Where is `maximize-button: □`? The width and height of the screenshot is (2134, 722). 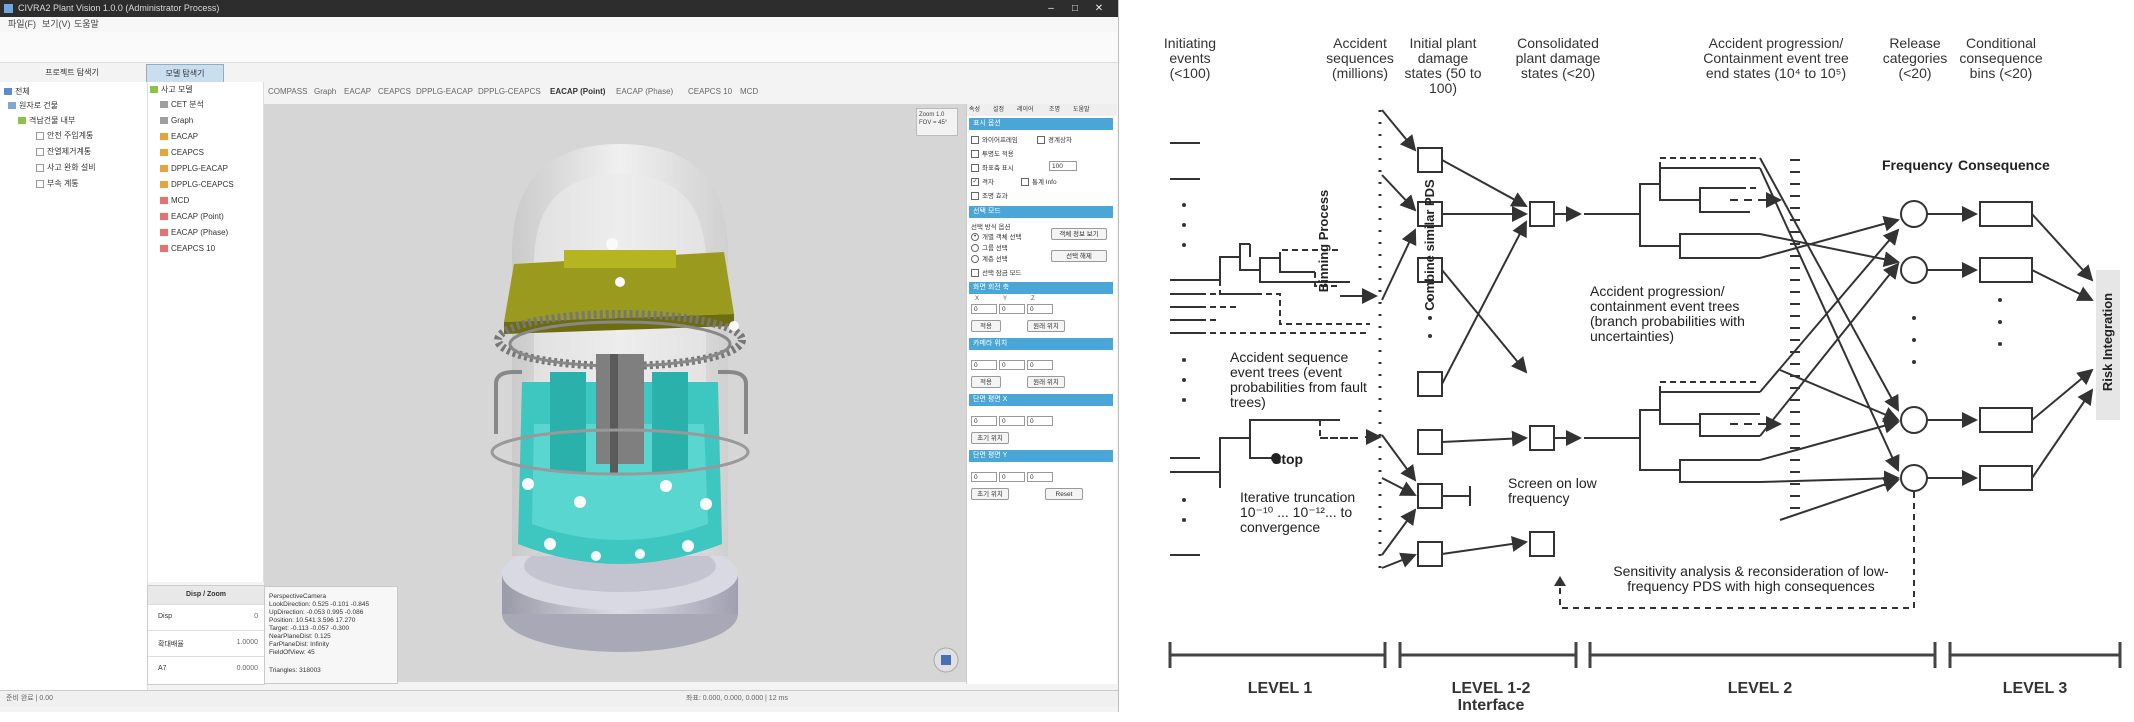
maximize-button: □ is located at coordinates (1075, 8).